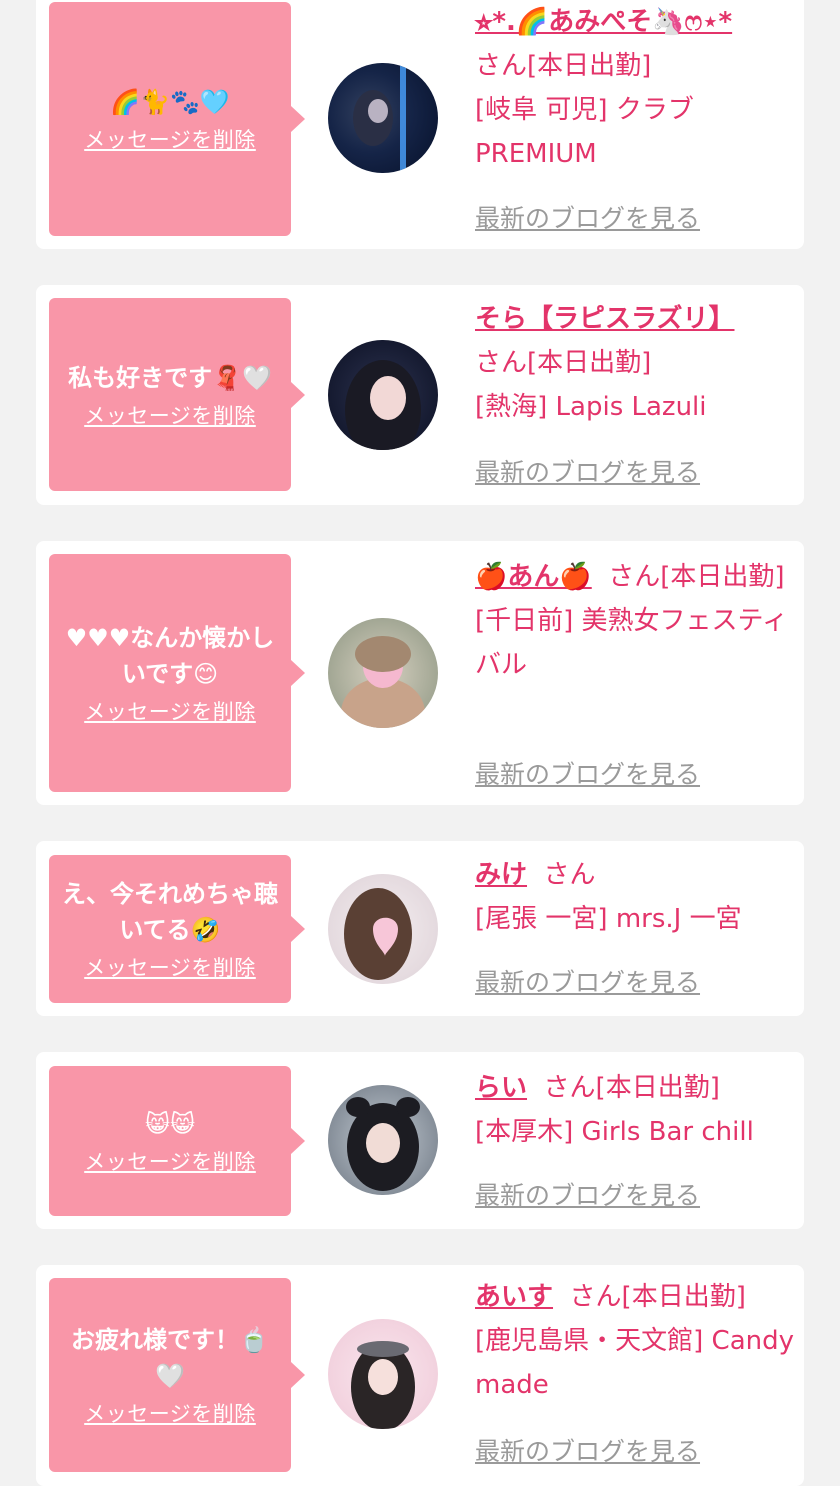  I want to click on shop-name: [岐阜 可児] クラブPREMIUM, so click(584, 132).